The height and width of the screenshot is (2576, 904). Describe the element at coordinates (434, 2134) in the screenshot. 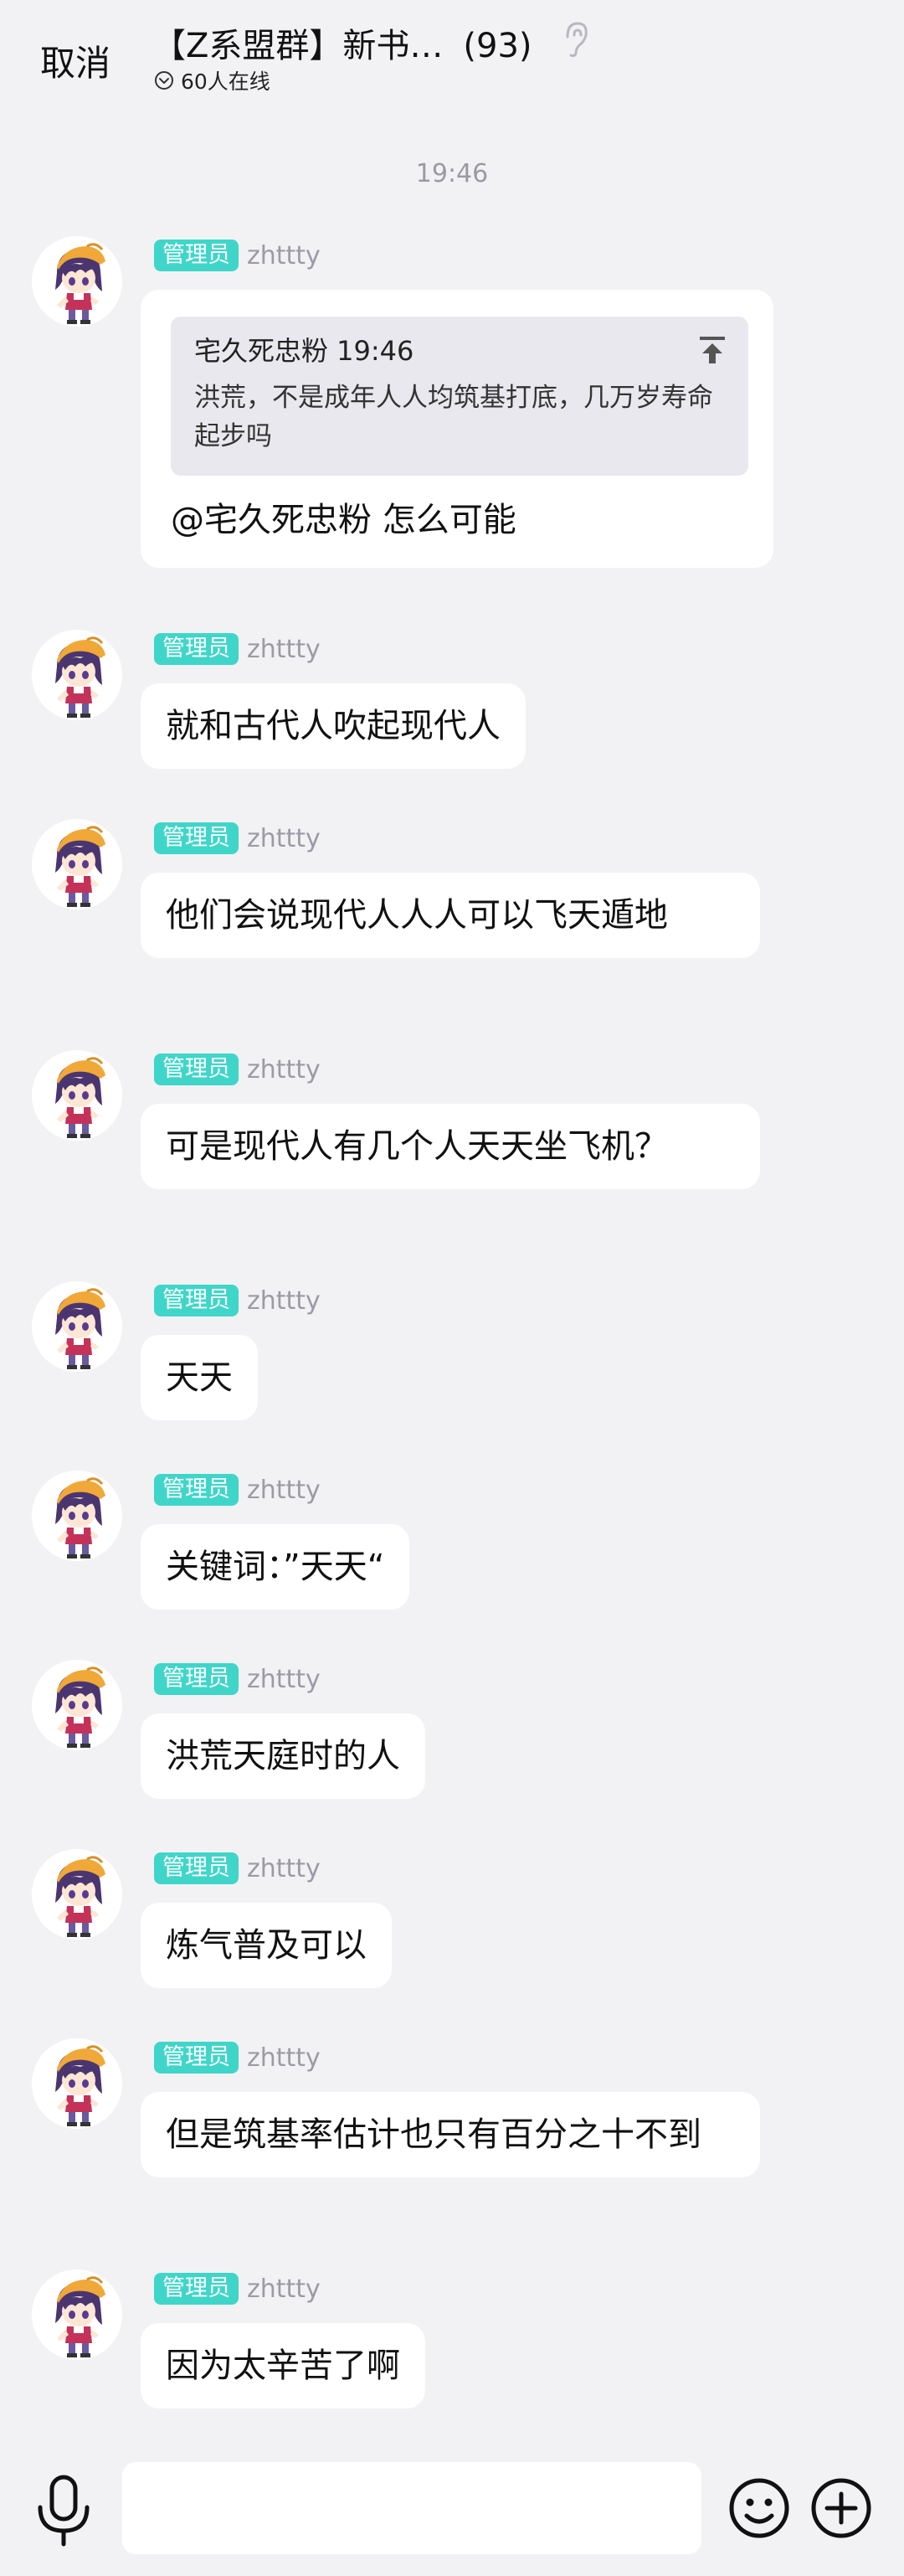

I see `message-text: 但是筑基率估计也只有百分之十不到` at that location.